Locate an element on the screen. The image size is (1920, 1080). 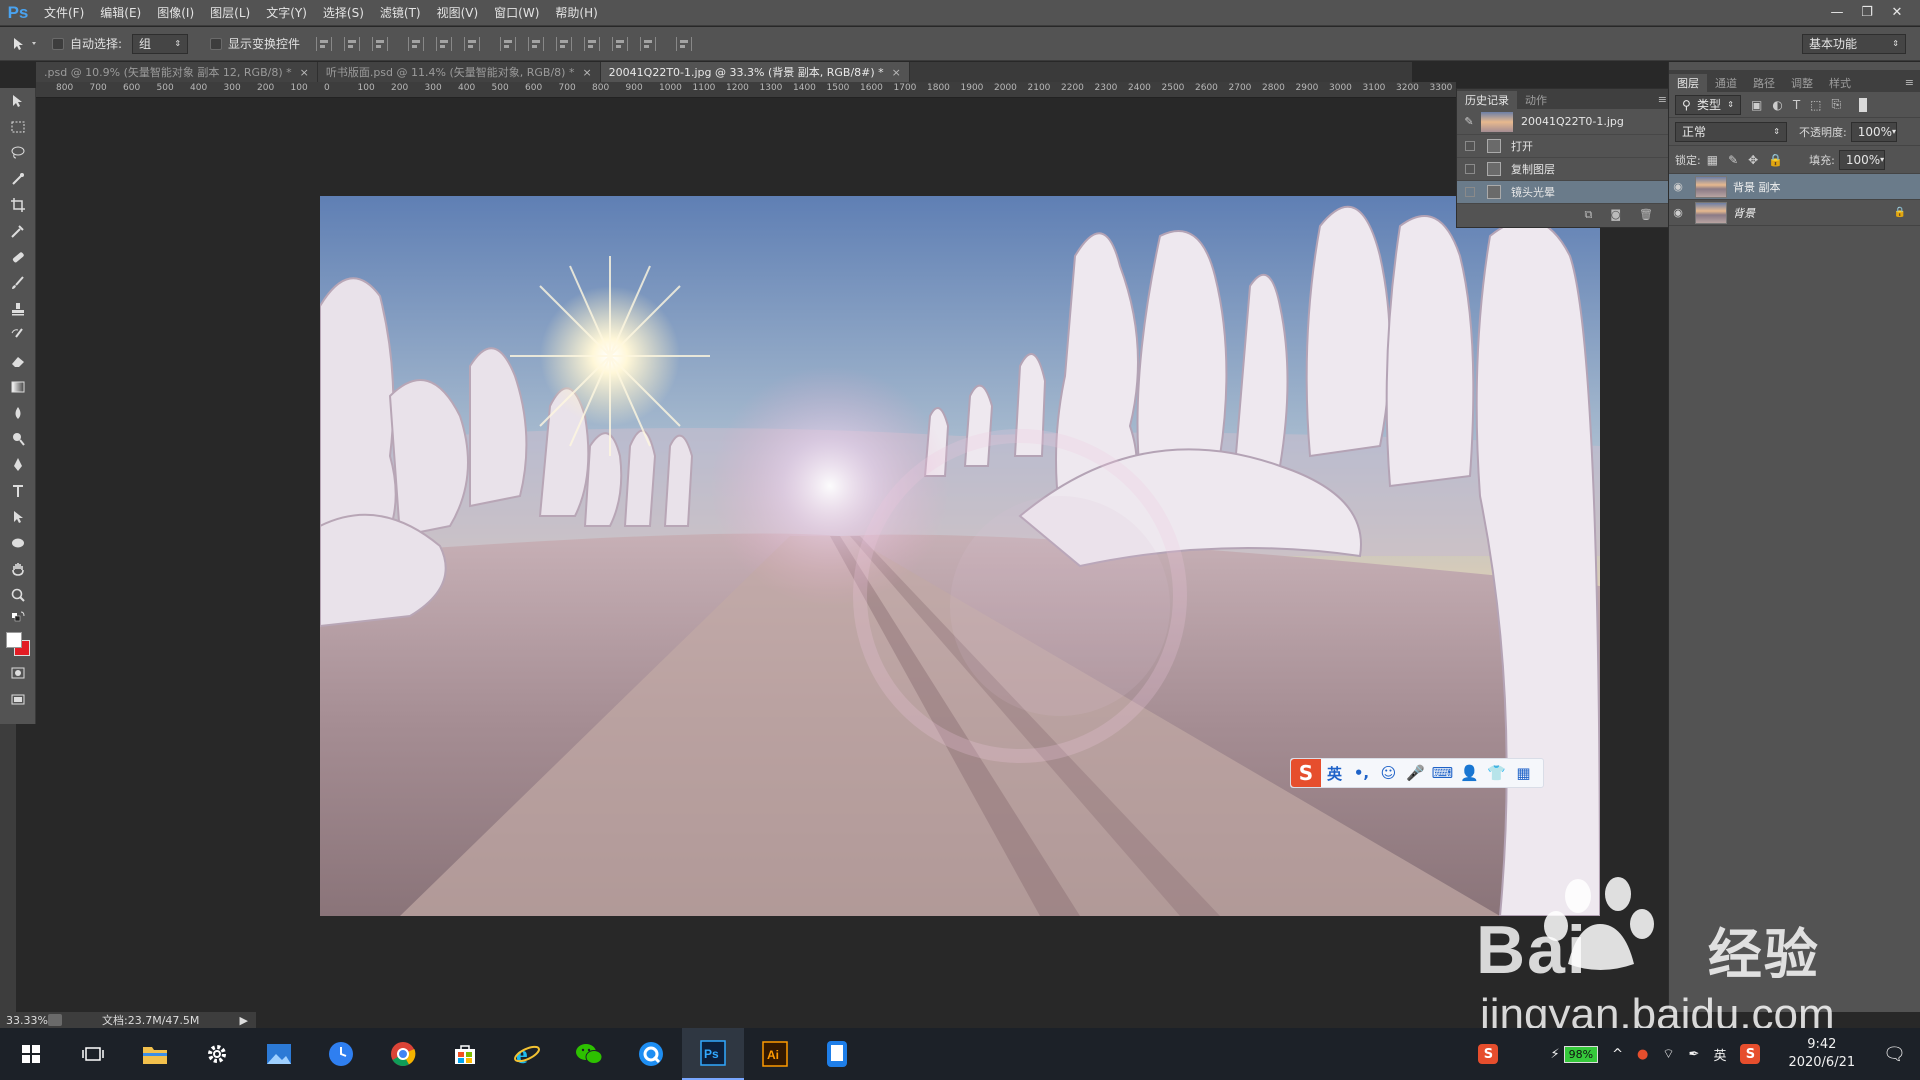
brush-source-icon: ✎ is located at coordinates (1469, 121).